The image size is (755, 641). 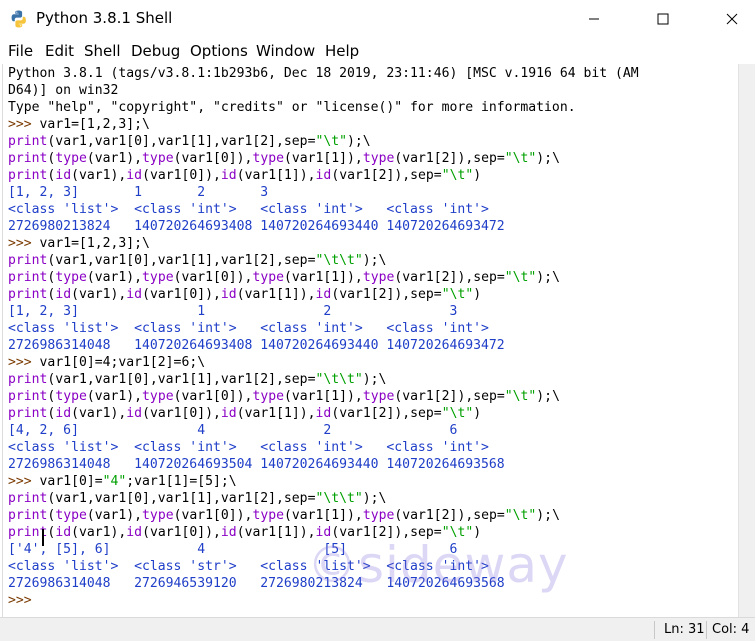 I want to click on command-text: var1[0]="4";var1[1]=[5];\, so click(x=138, y=481).